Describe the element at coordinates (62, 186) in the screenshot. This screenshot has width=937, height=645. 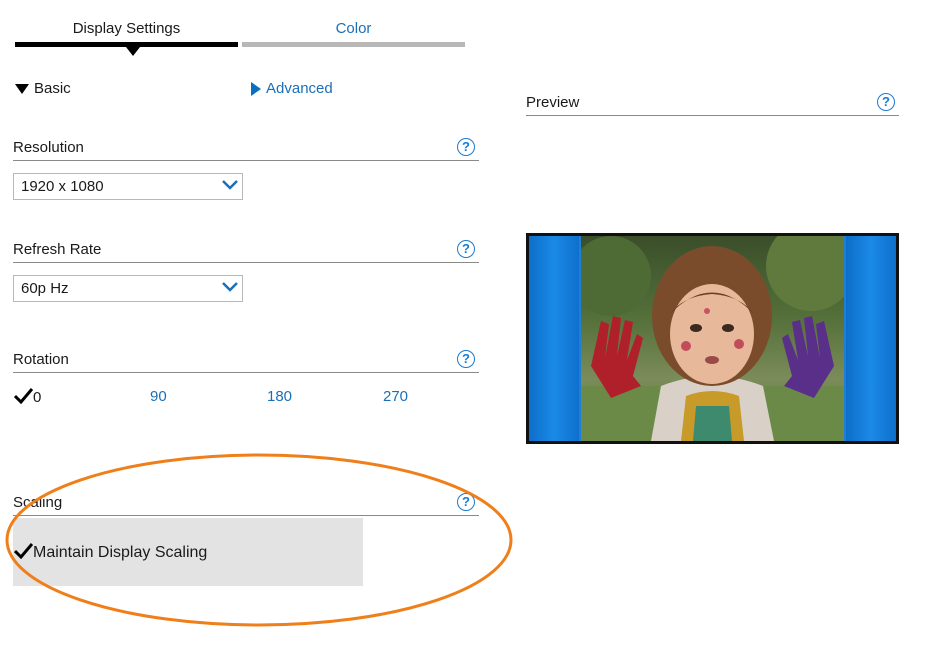
I see `resolution-value: 1920 x 1080` at that location.